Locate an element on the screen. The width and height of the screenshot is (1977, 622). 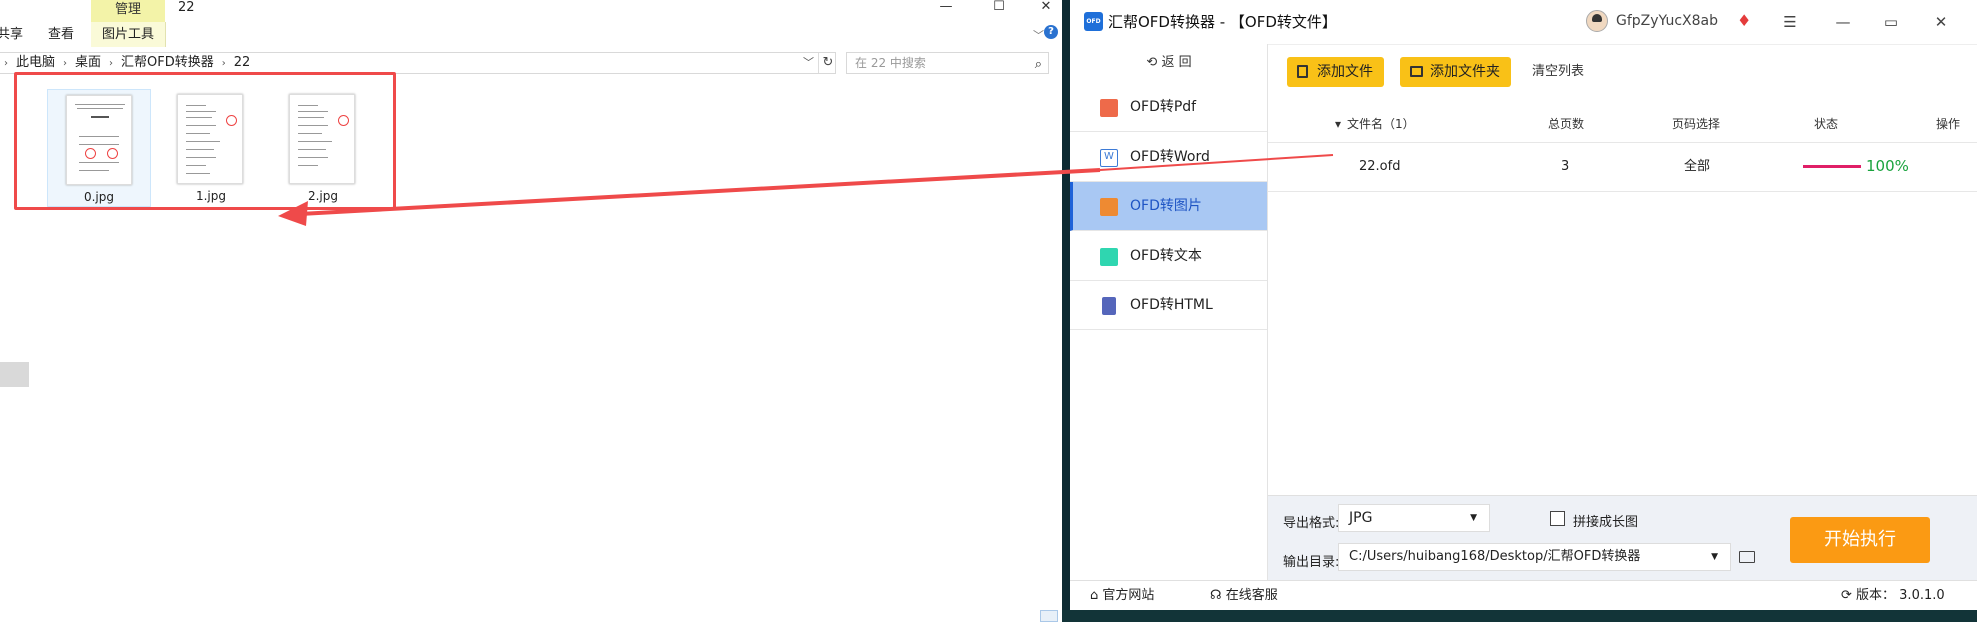
sidebar-item-ofd-to-text: OFD转文本 is located at coordinates (1168, 256).